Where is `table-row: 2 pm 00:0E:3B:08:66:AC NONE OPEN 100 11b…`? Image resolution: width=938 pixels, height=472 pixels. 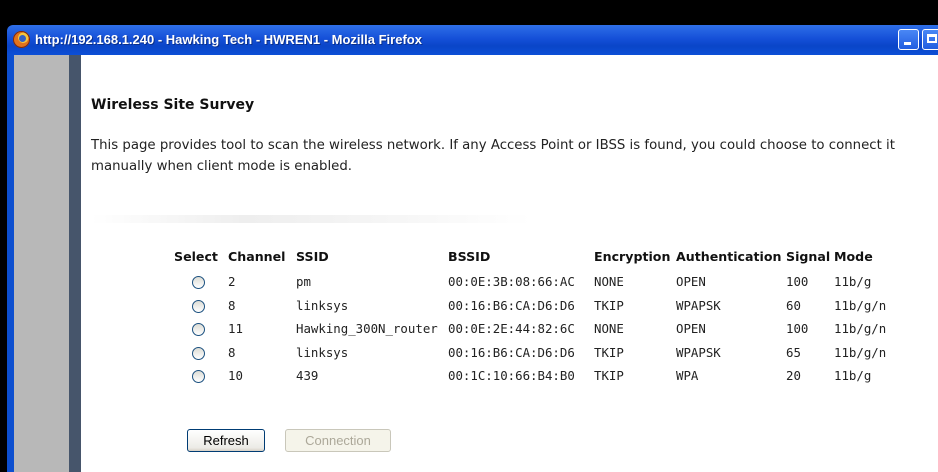
table-row: 2 pm 00:0E:3B:08:66:AC NONE OPEN 100 11b… is located at coordinates (534, 282).